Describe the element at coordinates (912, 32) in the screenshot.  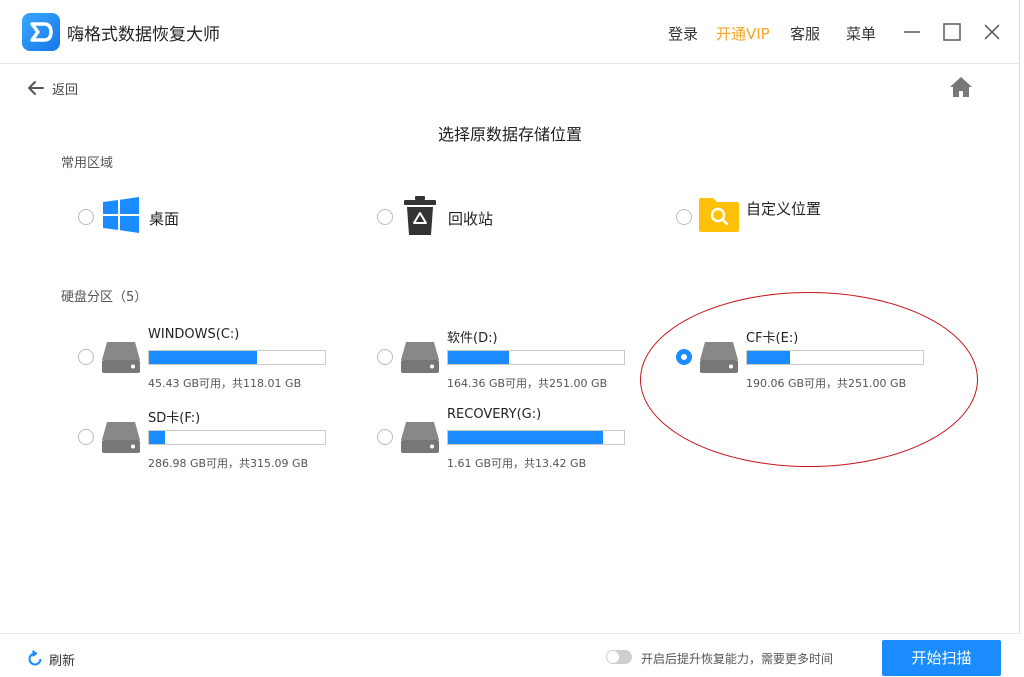
I see `minimize-icon` at that location.